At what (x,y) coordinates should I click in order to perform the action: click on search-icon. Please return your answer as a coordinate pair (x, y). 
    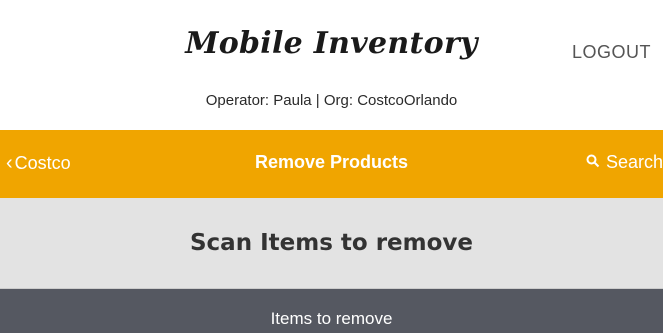
    Looking at the image, I should click on (593, 162).